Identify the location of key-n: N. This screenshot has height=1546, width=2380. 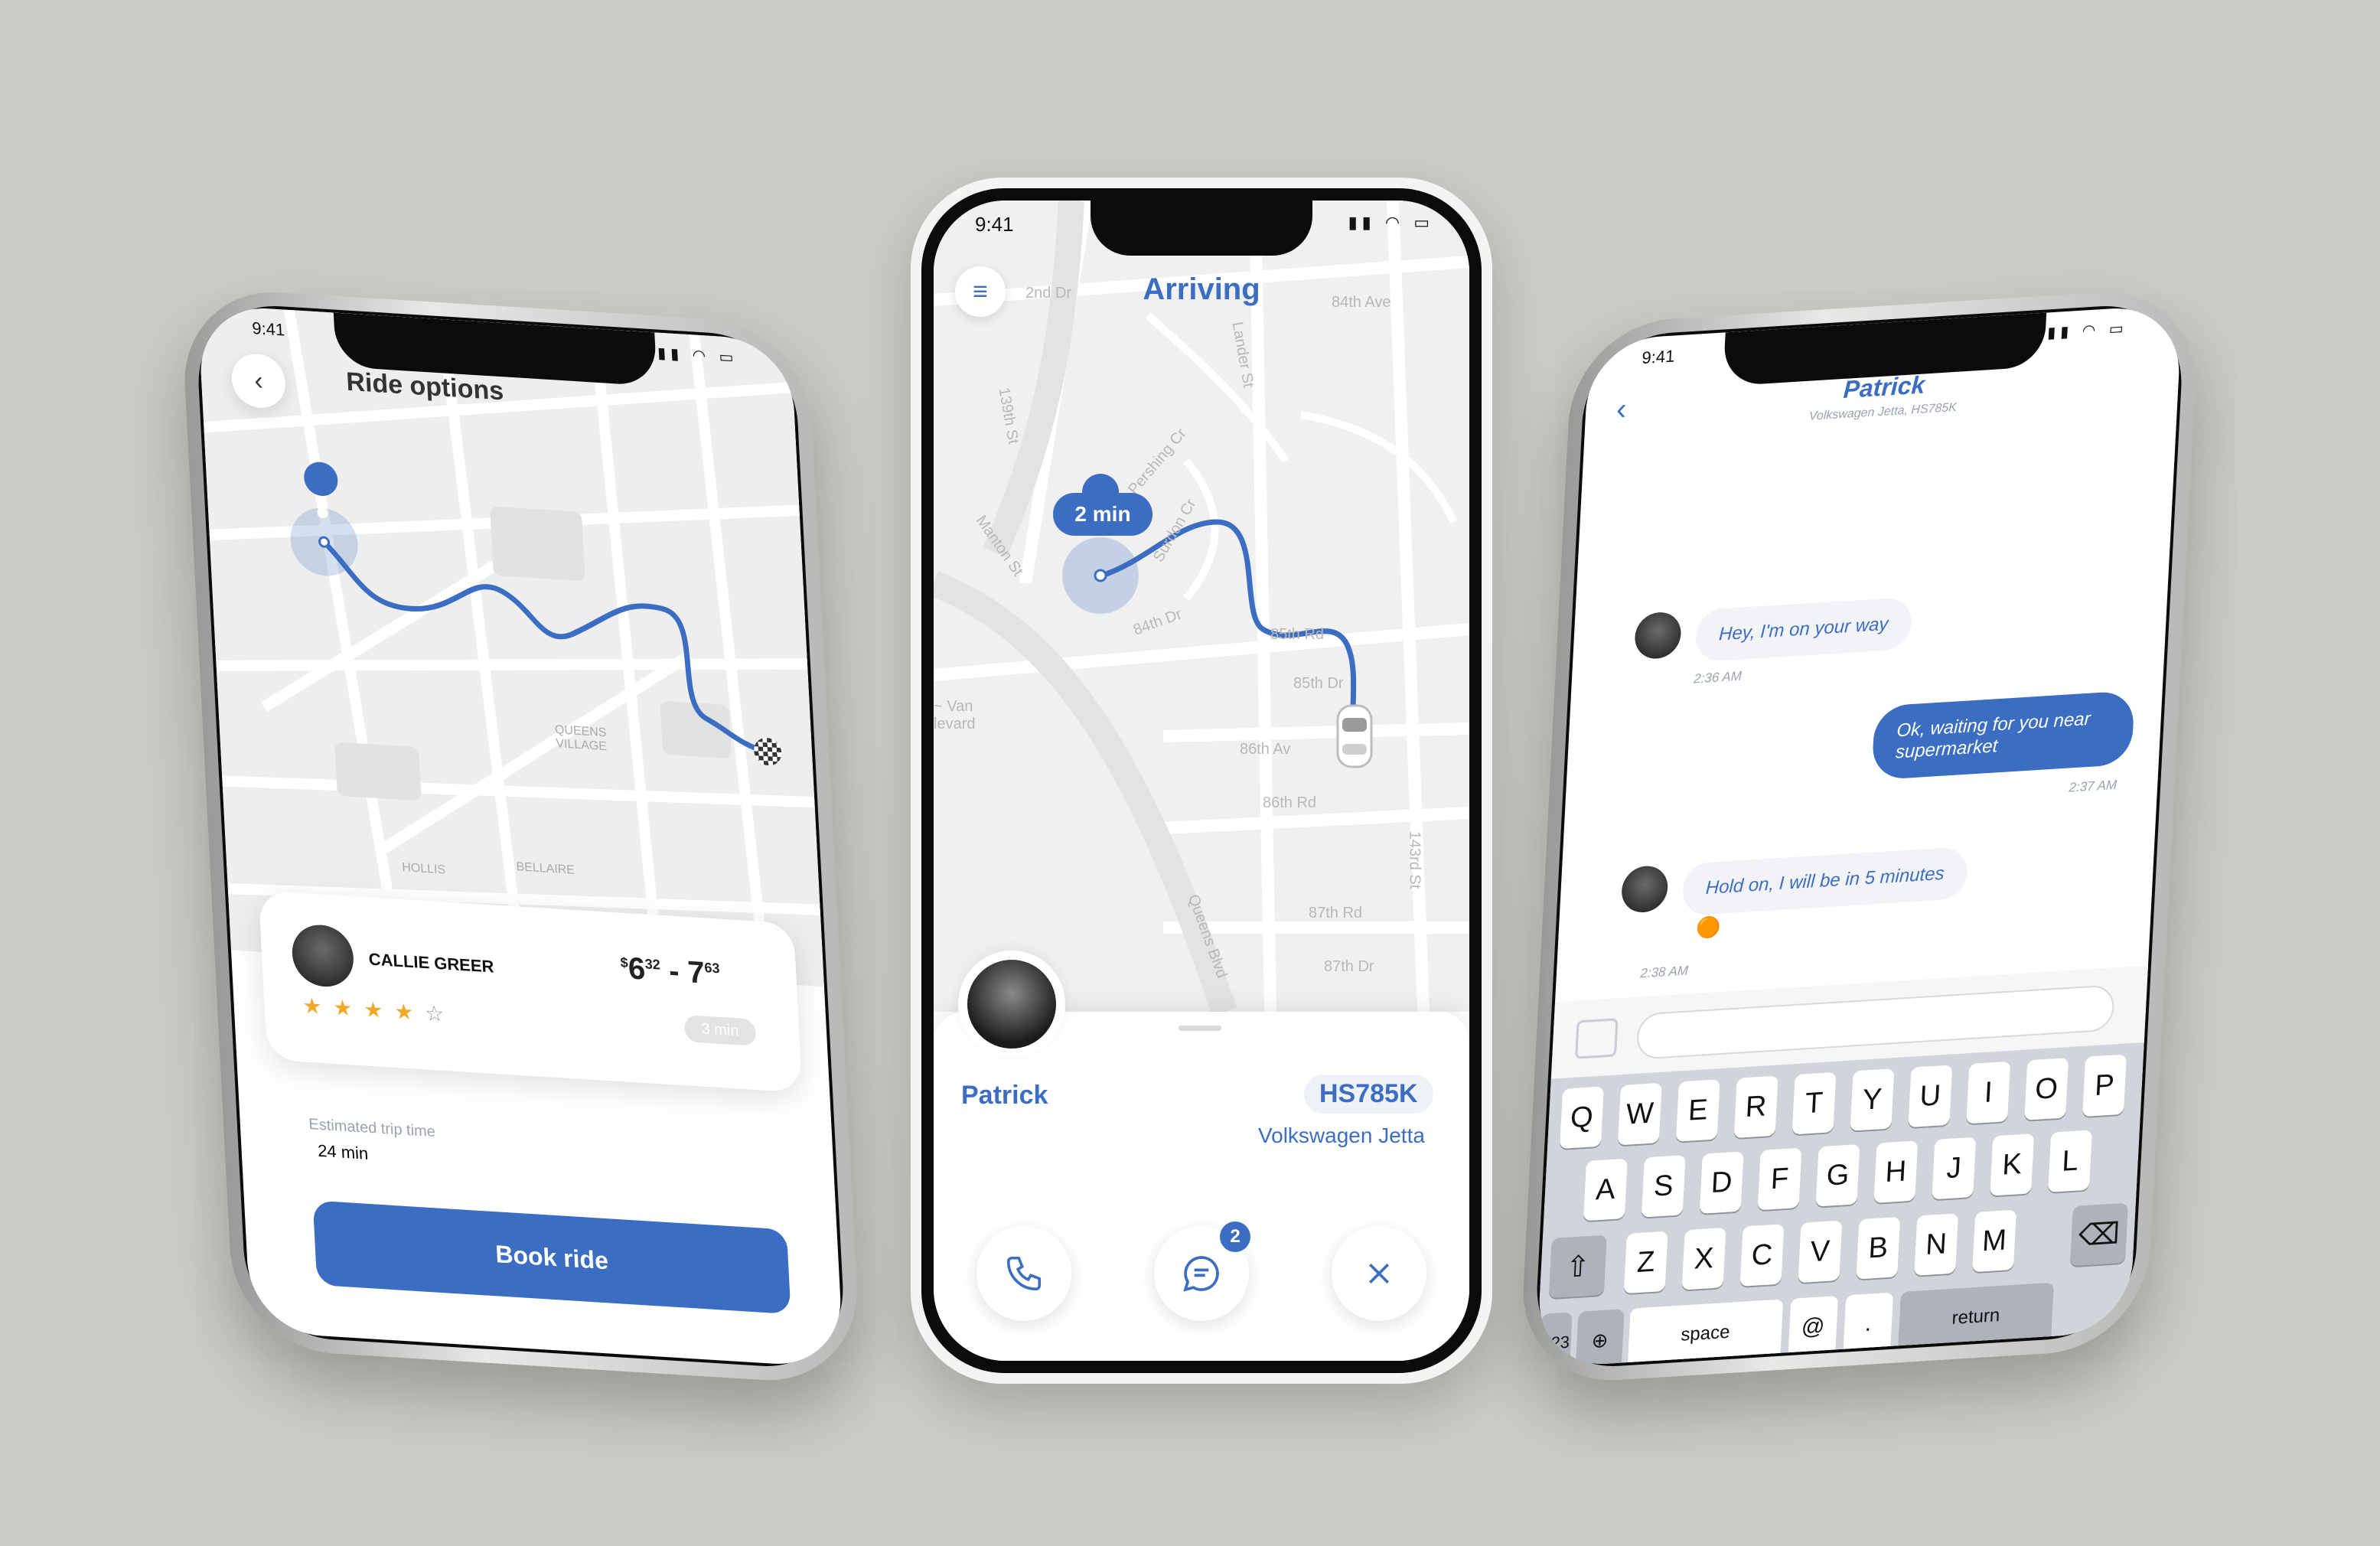
(1937, 1244).